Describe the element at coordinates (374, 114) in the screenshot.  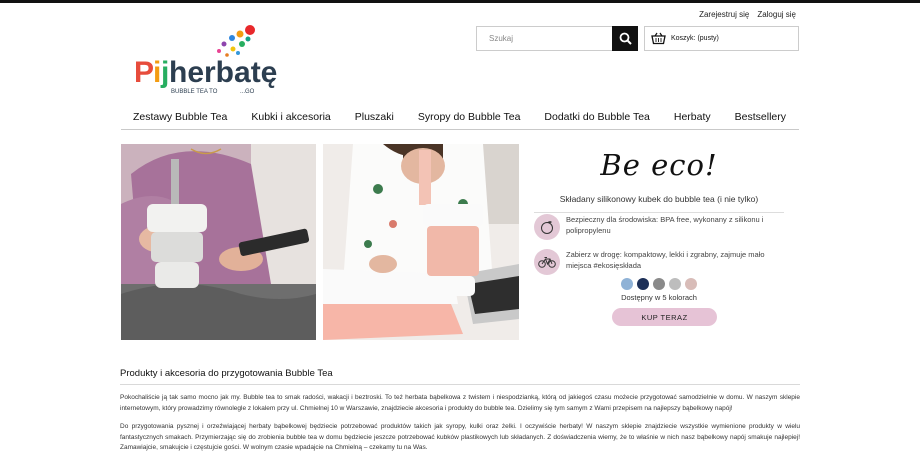
I see `nav-item-pluszaki: Pluszaki` at that location.